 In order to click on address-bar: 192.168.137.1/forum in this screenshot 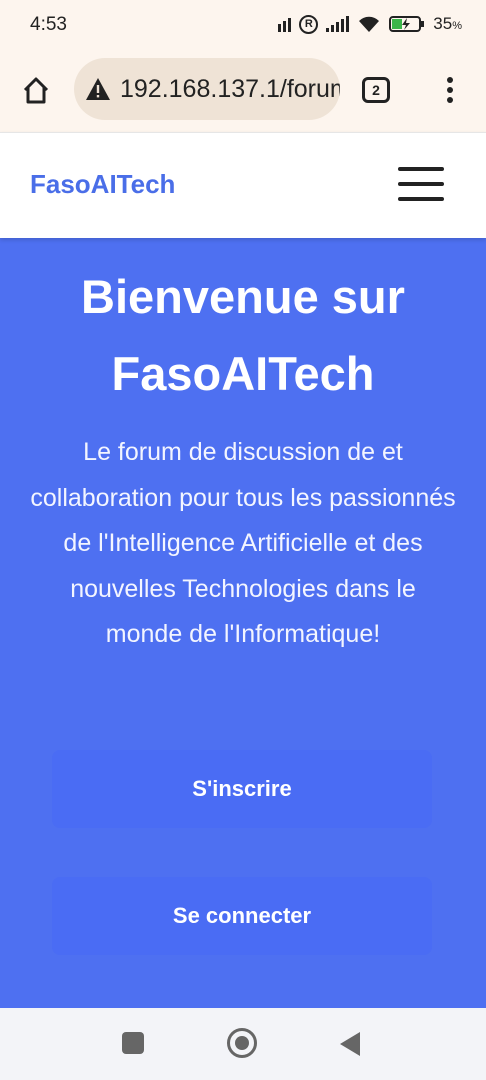, I will do `click(207, 89)`.